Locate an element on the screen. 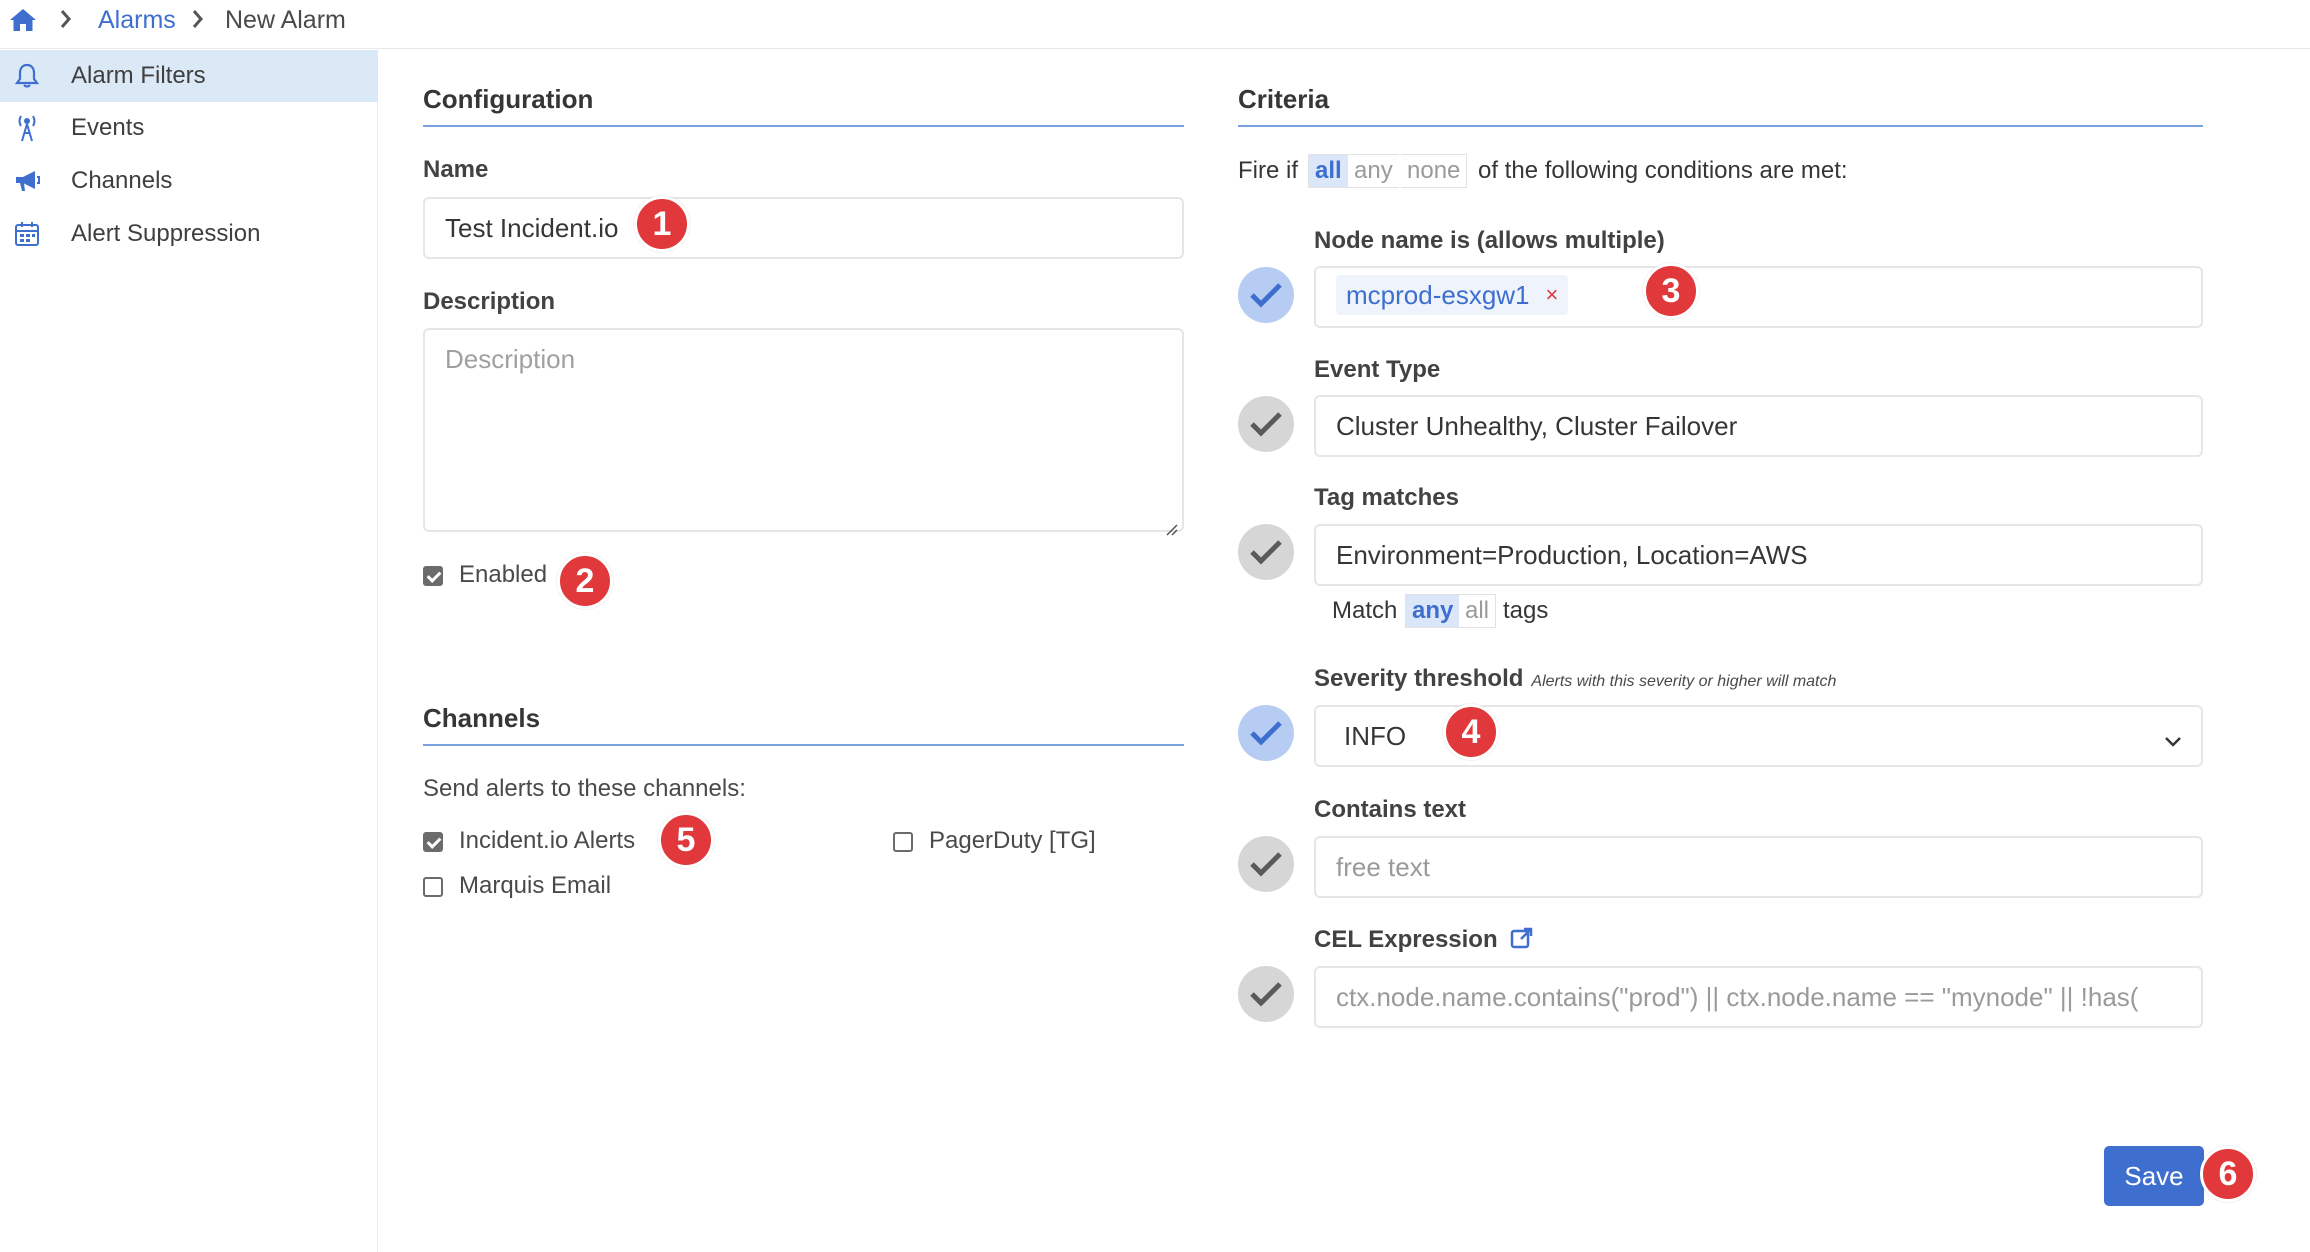 This screenshot has height=1252, width=2310. channels-title: Channels is located at coordinates (482, 718).